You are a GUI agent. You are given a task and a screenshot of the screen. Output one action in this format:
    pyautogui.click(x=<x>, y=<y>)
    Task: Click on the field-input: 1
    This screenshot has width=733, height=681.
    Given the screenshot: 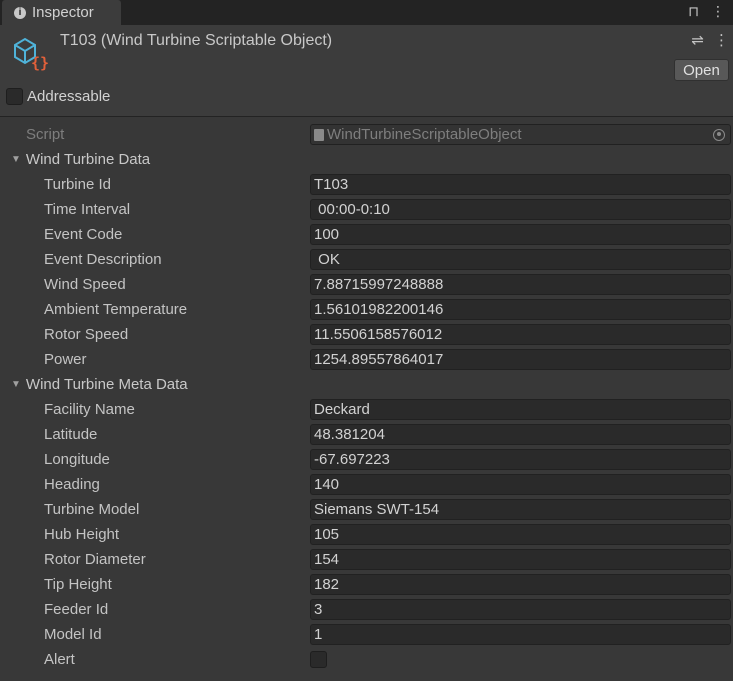 What is the action you would take?
    pyautogui.click(x=520, y=634)
    